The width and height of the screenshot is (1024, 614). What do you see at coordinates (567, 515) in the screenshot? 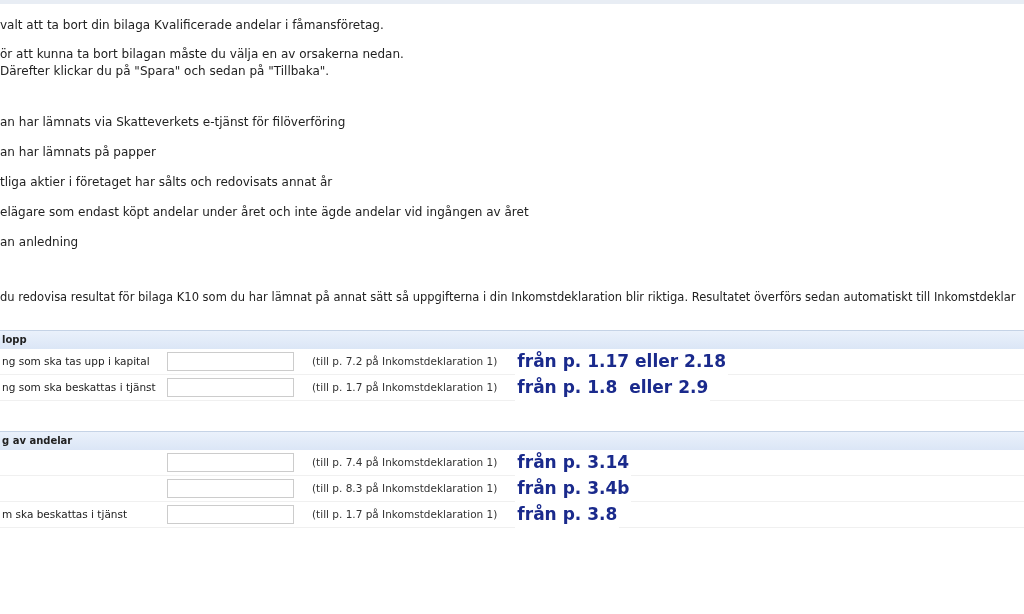
I see `handwritten-note: från p. 3.8` at bounding box center [567, 515].